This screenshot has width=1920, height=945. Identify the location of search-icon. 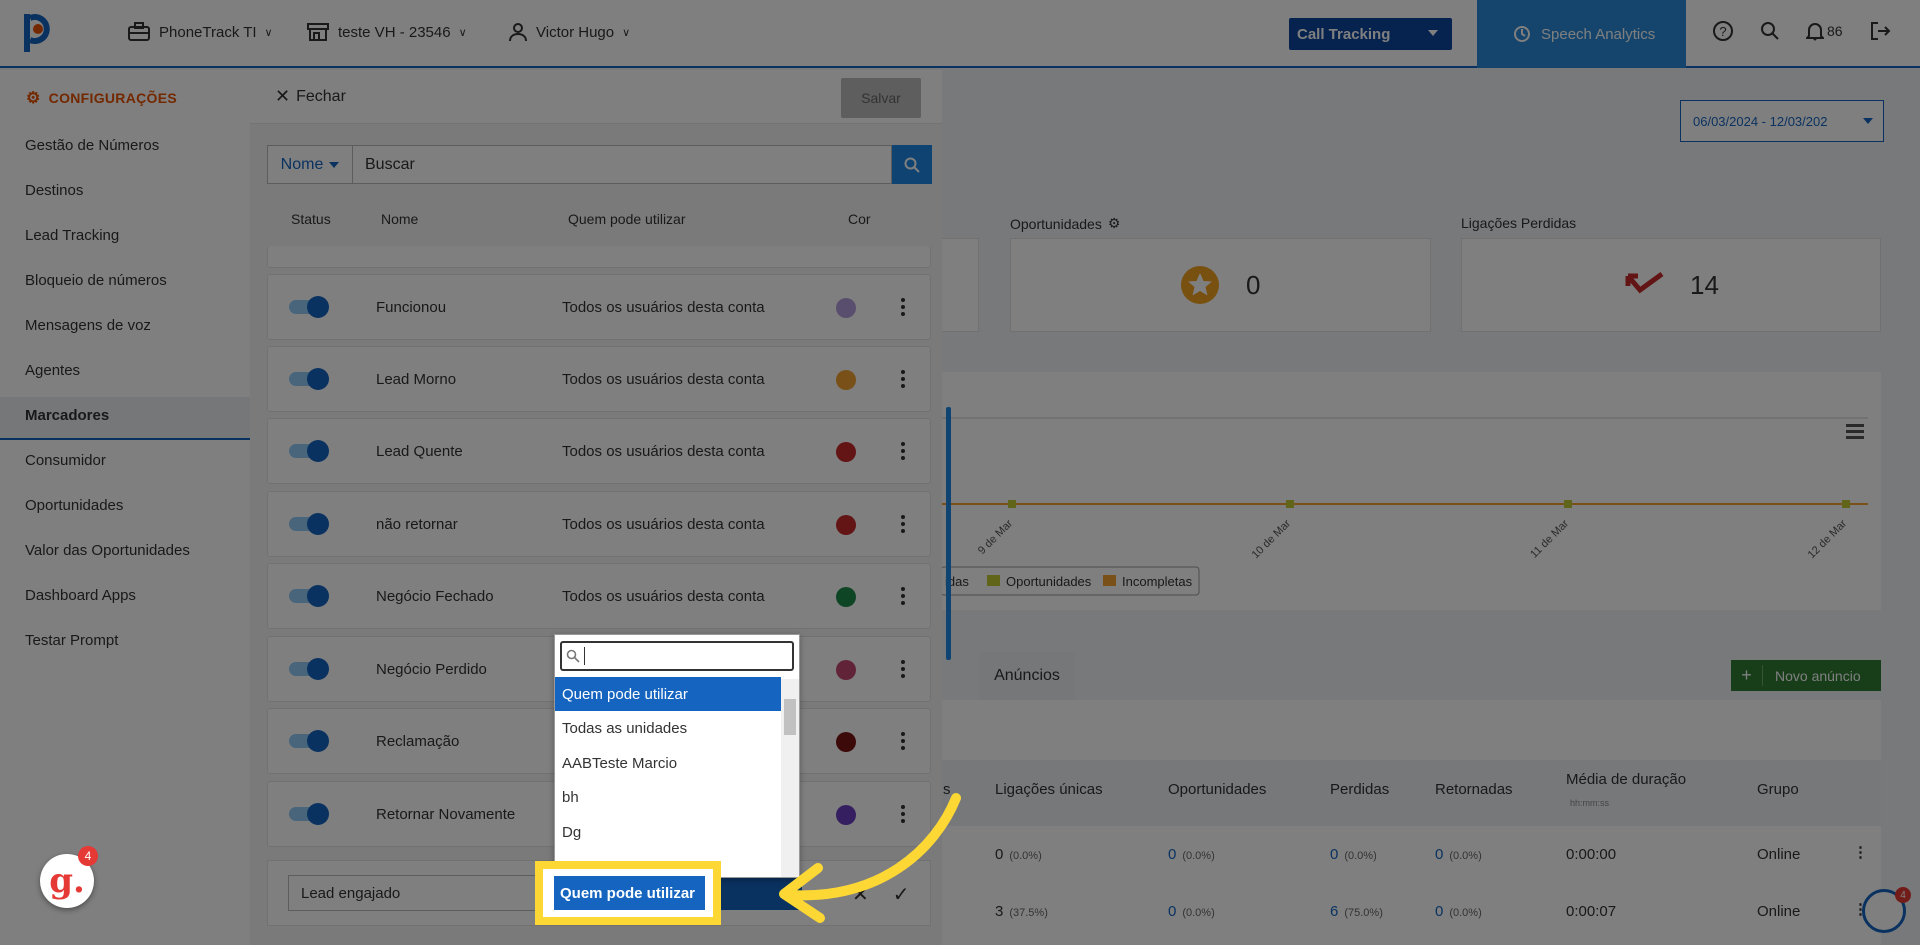
(573, 656).